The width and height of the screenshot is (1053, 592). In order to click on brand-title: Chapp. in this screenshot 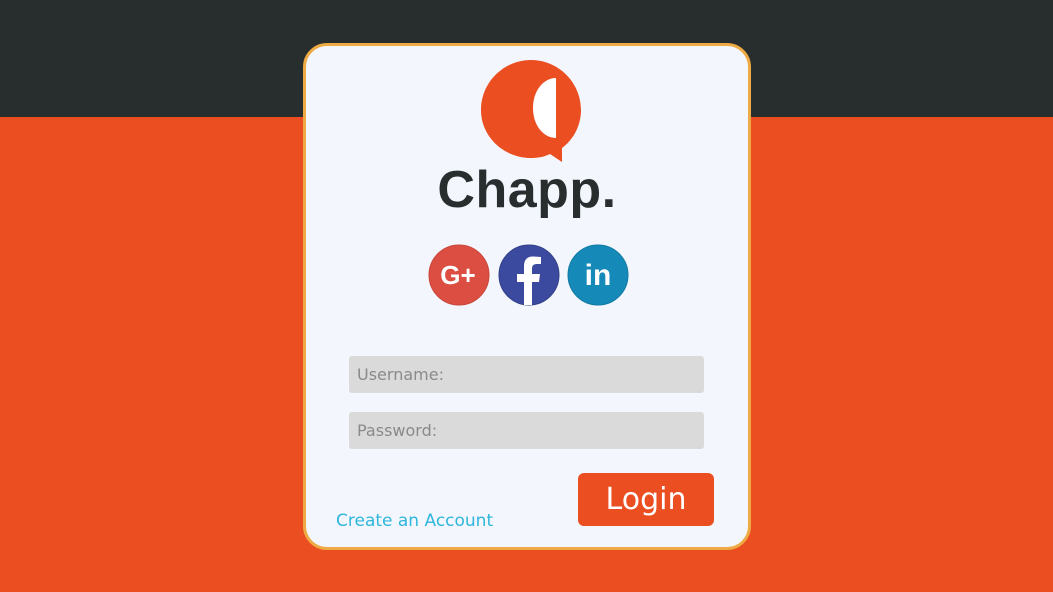, I will do `click(527, 190)`.